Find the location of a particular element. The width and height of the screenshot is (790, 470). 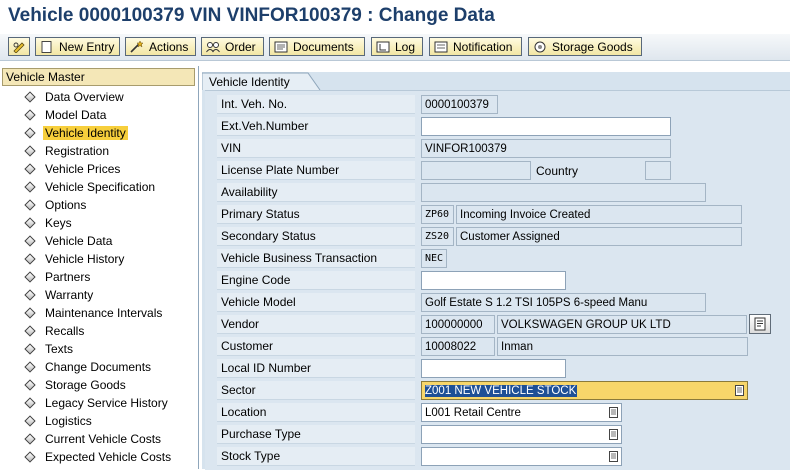

log-button: Log is located at coordinates (397, 46).